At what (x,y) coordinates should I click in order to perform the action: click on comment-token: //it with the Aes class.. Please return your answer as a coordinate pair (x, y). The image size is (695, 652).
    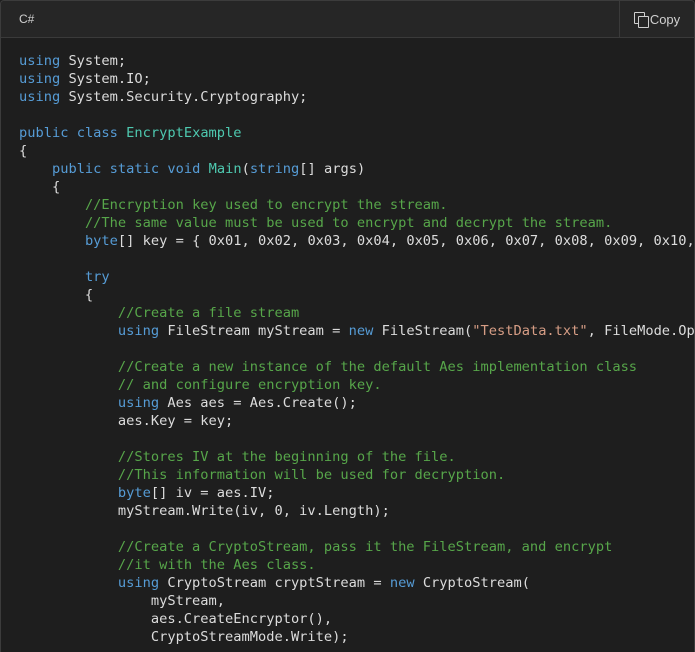
    Looking at the image, I should click on (216, 565).